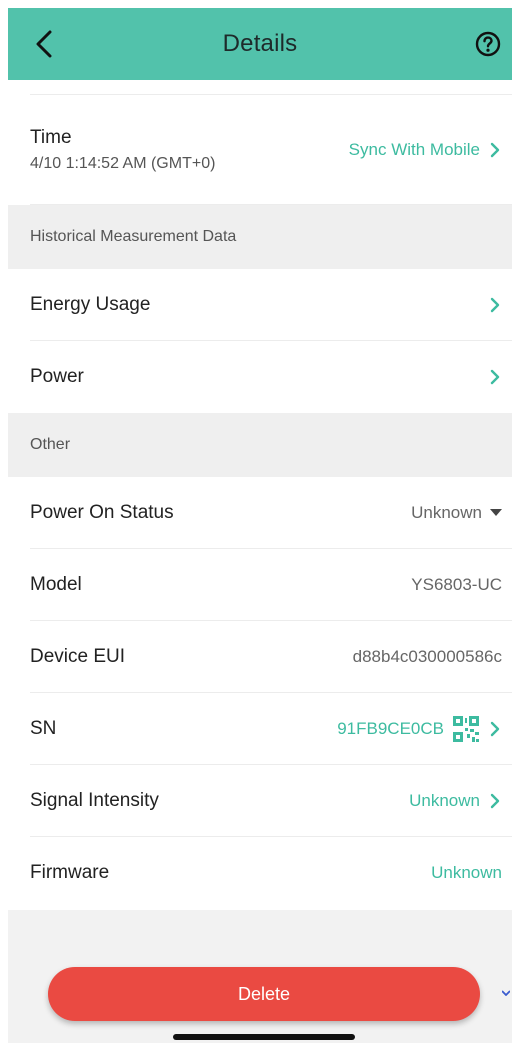 This screenshot has width=512, height=1043. I want to click on app-header: Details, so click(260, 44).